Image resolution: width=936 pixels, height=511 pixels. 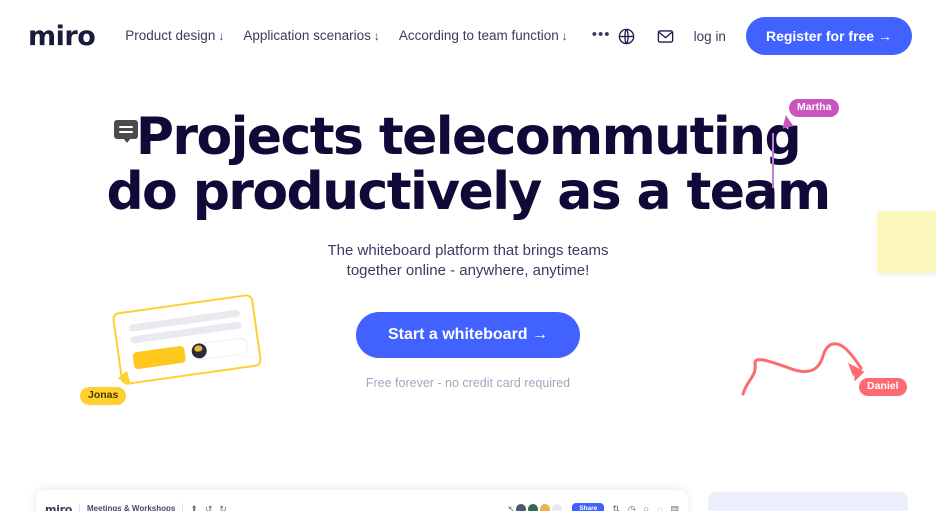 I want to click on placeholder-button, so click(x=159, y=357).